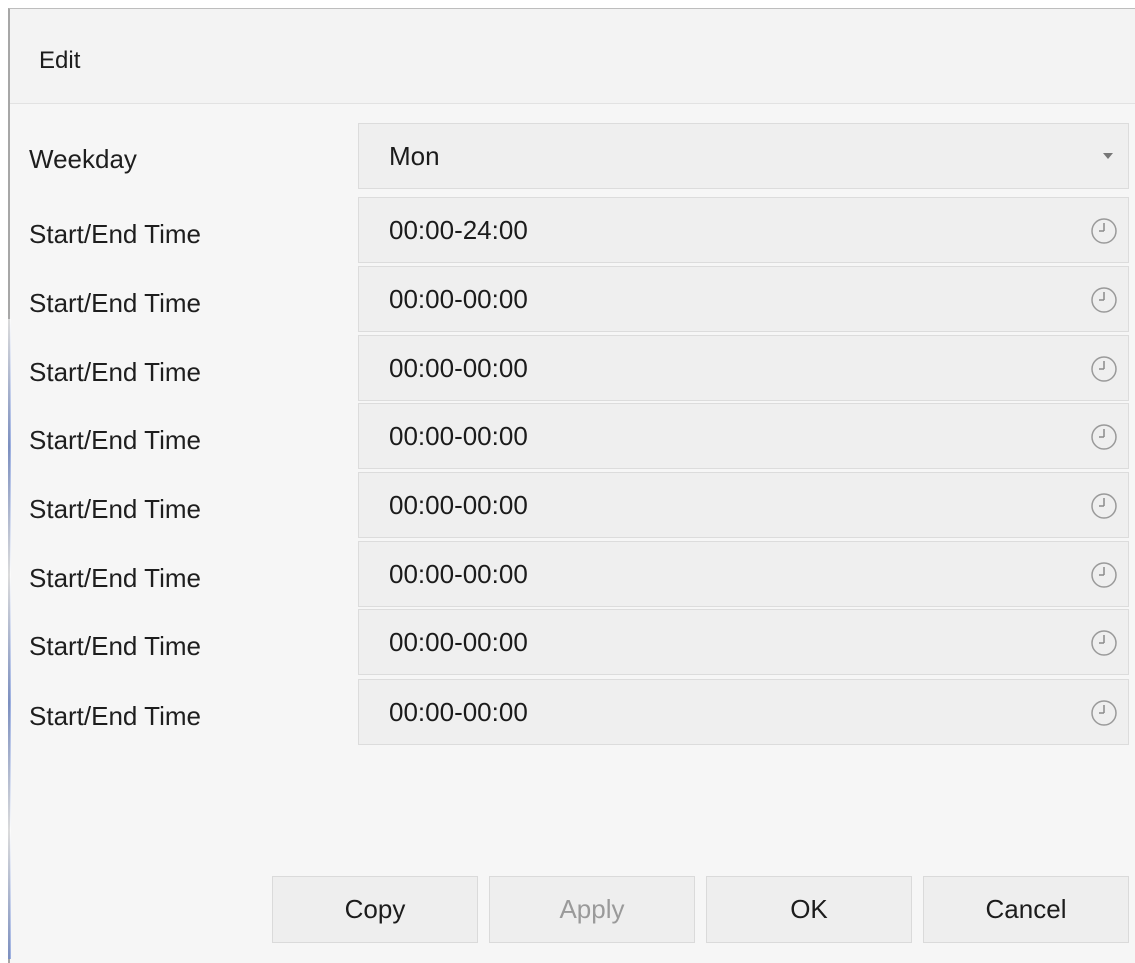 The image size is (1135, 963). What do you see at coordinates (743, 436) in the screenshot?
I see `time-field-4: 00:00-00:00` at bounding box center [743, 436].